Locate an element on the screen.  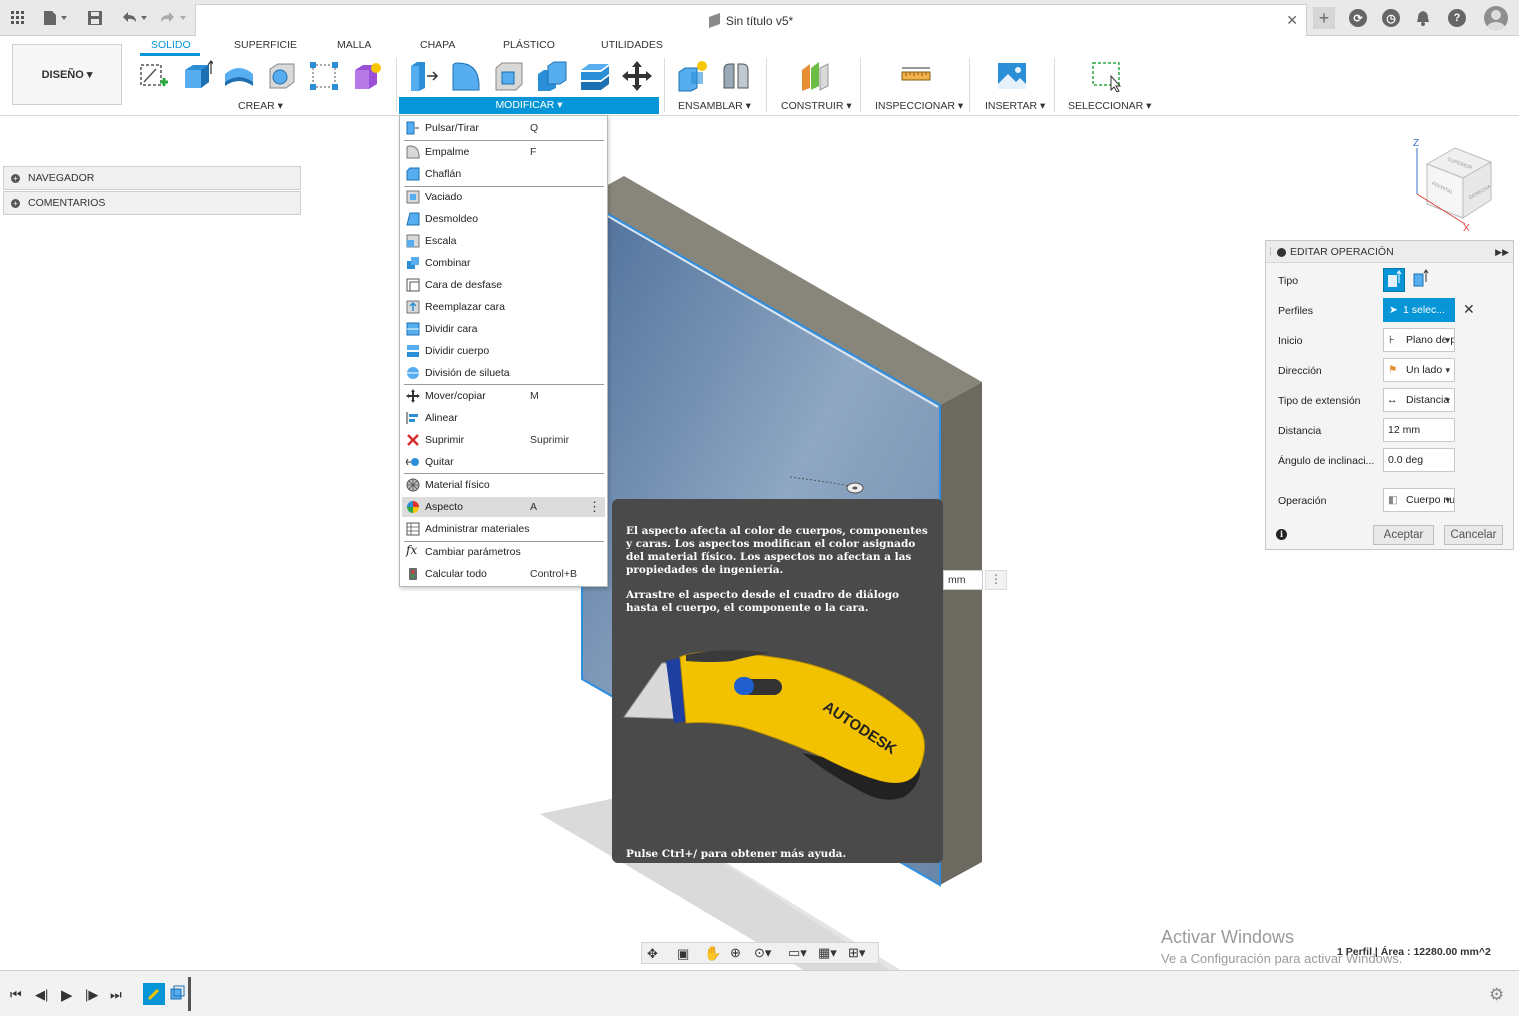
menu-item-replace-face: Reemplazar cara is located at coordinates (503, 307).